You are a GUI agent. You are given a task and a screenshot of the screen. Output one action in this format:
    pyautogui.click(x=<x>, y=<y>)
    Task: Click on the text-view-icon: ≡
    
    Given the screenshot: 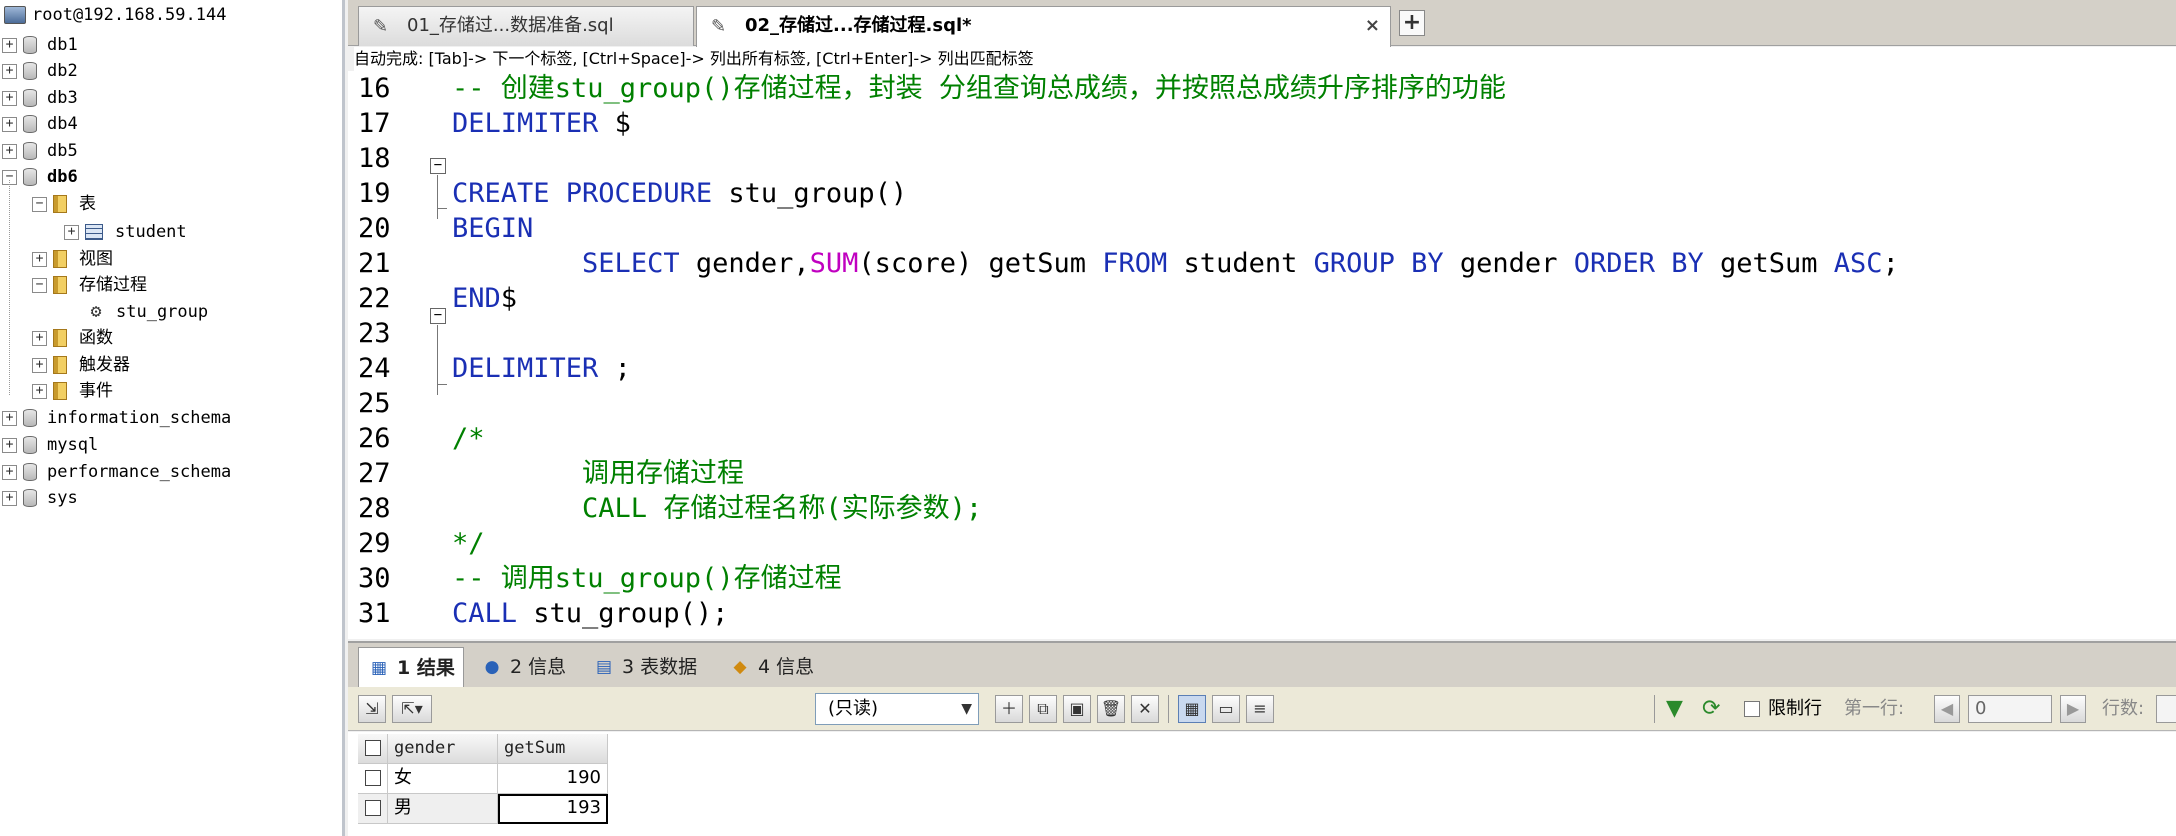 What is the action you would take?
    pyautogui.click(x=1260, y=709)
    